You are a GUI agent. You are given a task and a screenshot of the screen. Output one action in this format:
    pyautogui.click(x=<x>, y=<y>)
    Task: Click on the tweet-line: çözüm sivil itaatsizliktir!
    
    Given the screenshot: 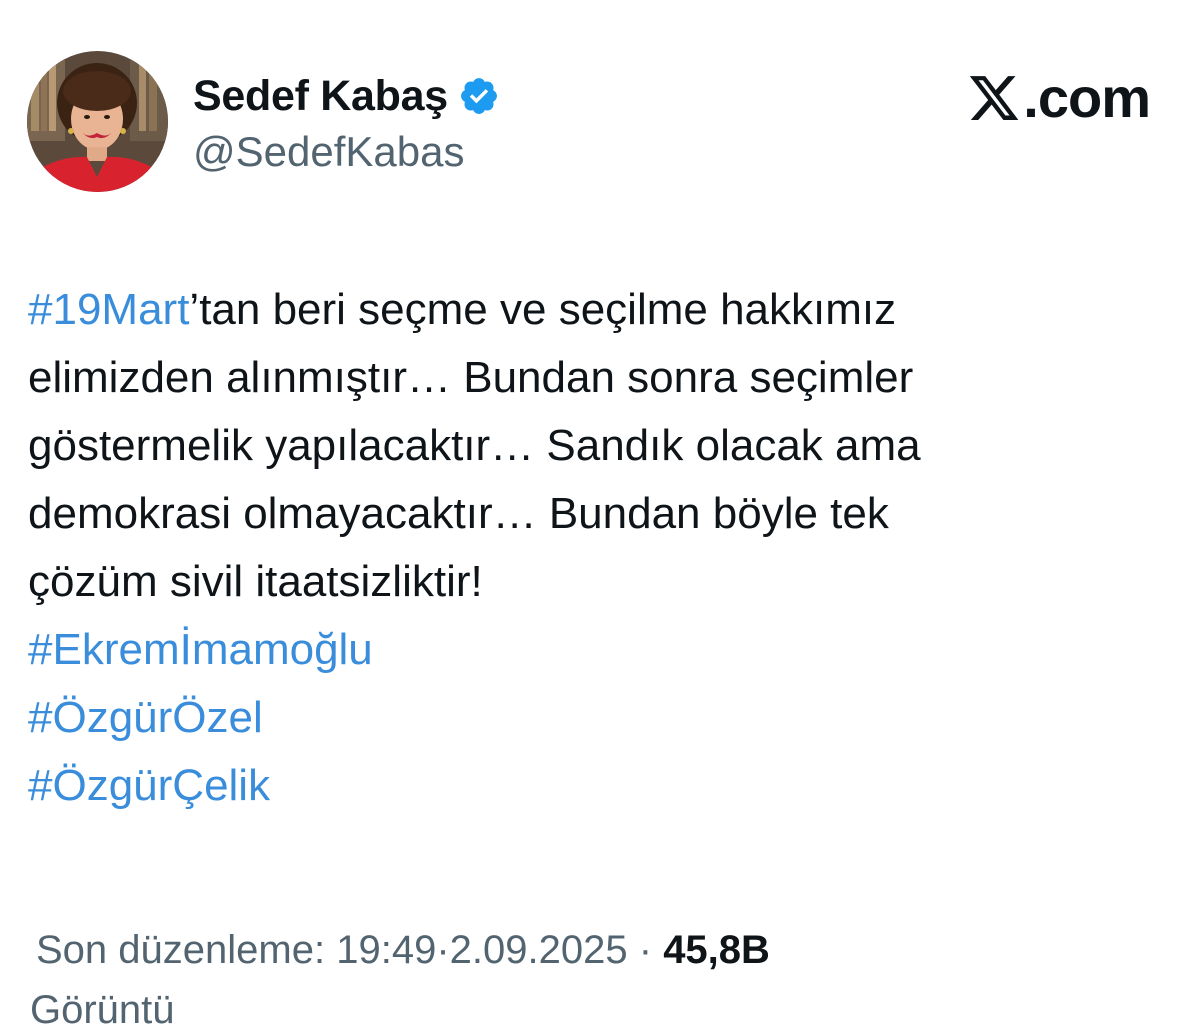 What is the action you would take?
    pyautogui.click(x=255, y=581)
    